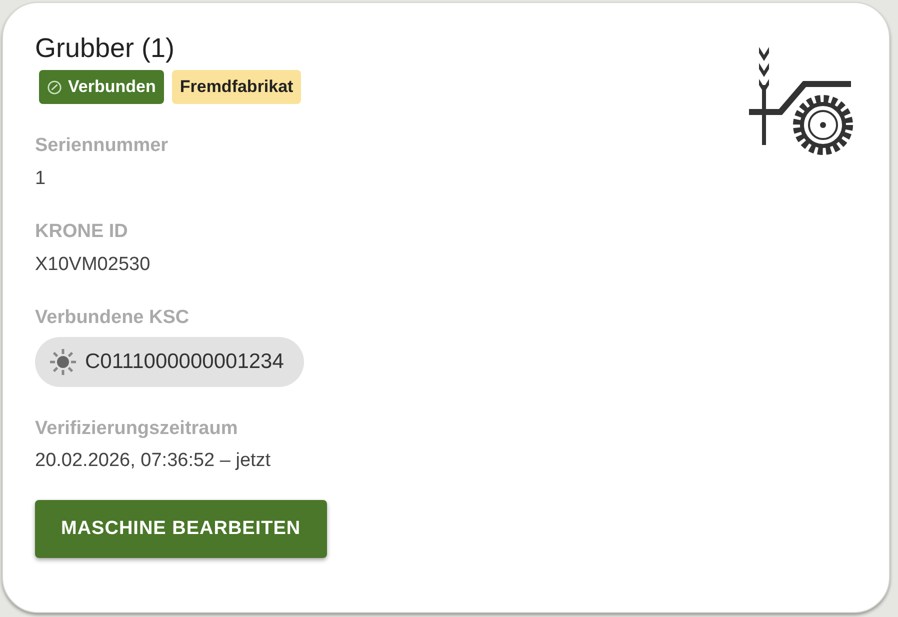 The width and height of the screenshot is (898, 617). What do you see at coordinates (101, 87) in the screenshot?
I see `status-badge: Verbunden` at bounding box center [101, 87].